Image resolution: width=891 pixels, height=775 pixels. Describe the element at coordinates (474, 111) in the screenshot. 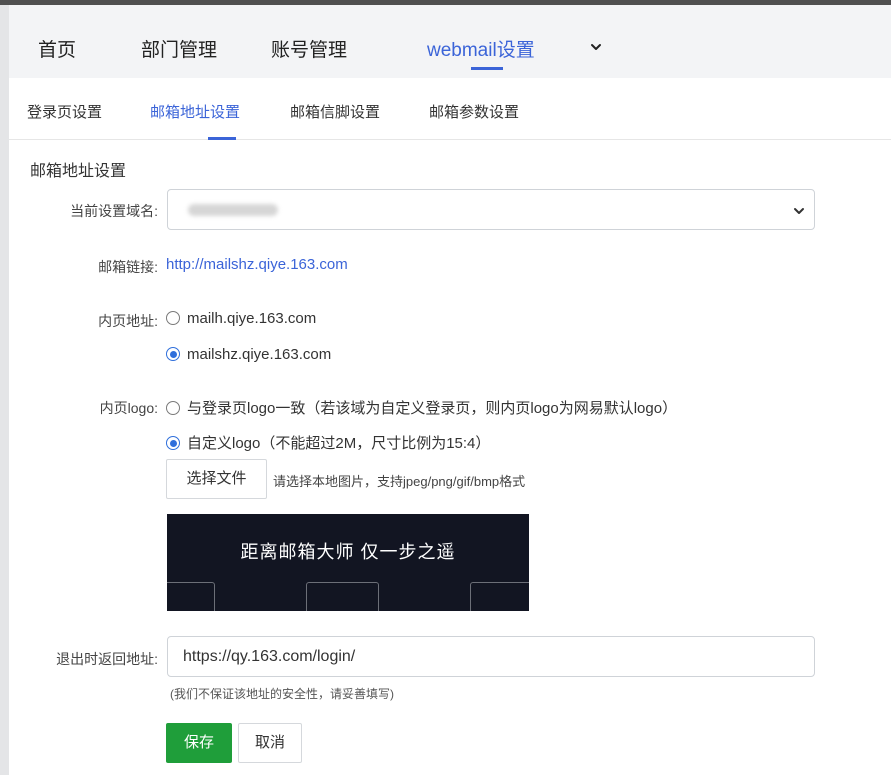

I see `tab-mail-parameter-settings: 邮箱参数设置` at that location.